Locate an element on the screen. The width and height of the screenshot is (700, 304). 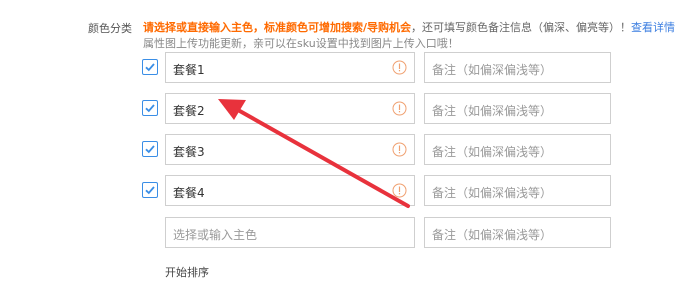
color-row: 套餐4 备注（如偏深偏浅等） is located at coordinates (350, 191).